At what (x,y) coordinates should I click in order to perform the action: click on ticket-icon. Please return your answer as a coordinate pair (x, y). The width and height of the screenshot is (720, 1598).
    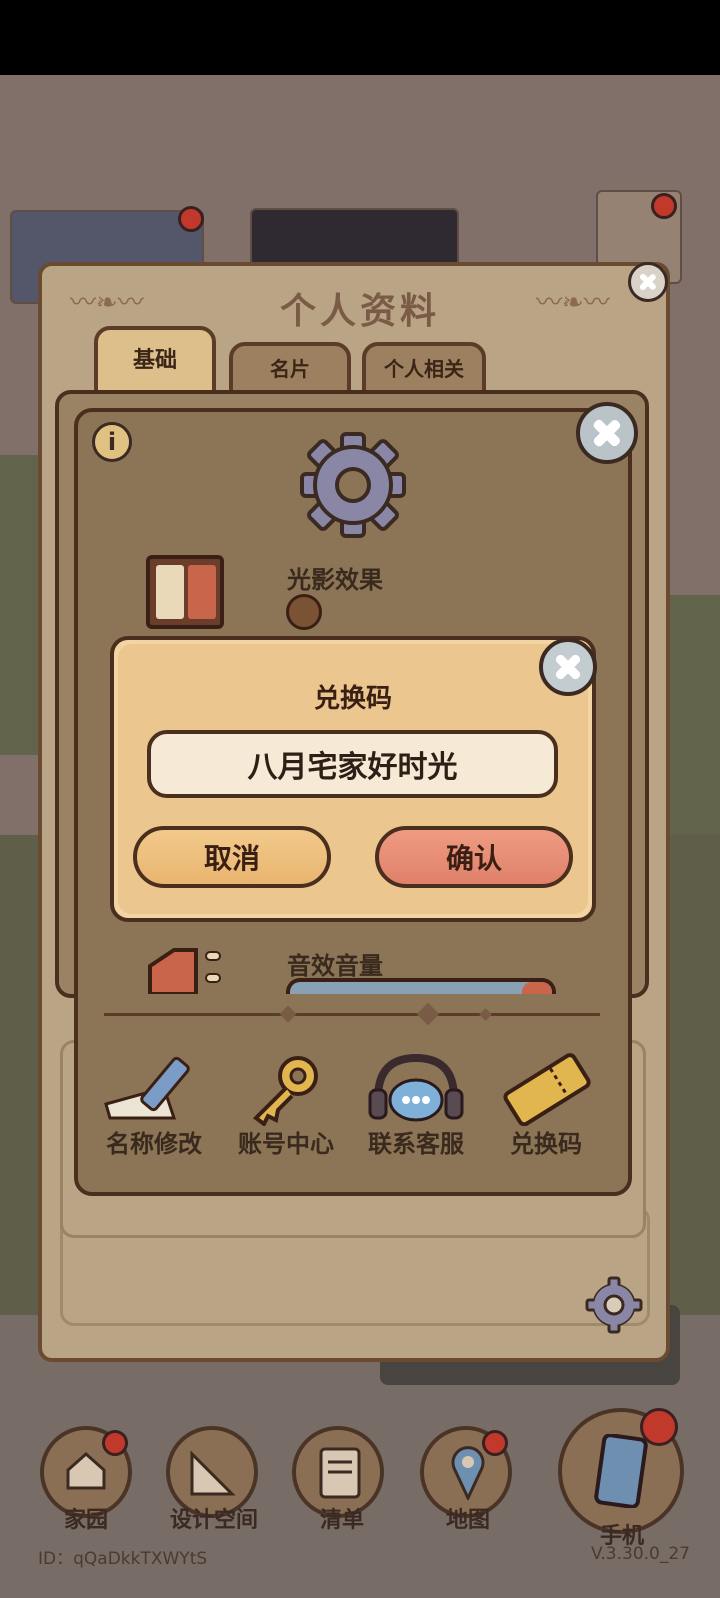
    Looking at the image, I should click on (546, 1088).